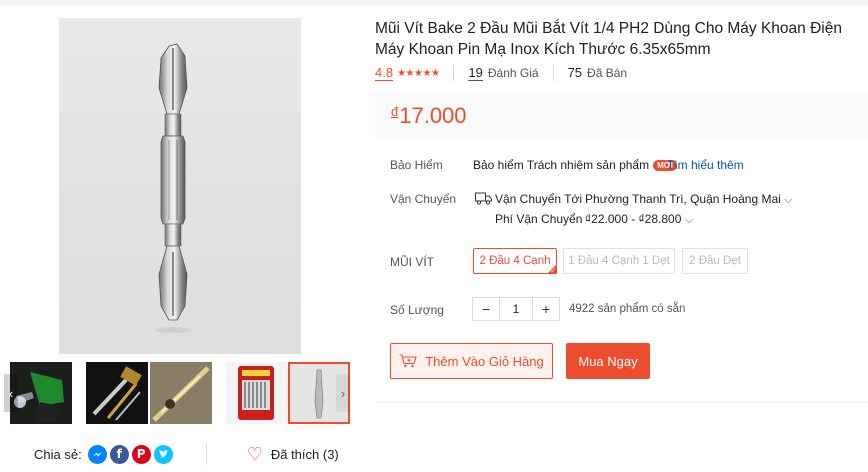 This screenshot has width=868, height=472. I want to click on shipping-fee-dropdown: ₫22.000 - ₫28.800 ⌵, so click(639, 219).